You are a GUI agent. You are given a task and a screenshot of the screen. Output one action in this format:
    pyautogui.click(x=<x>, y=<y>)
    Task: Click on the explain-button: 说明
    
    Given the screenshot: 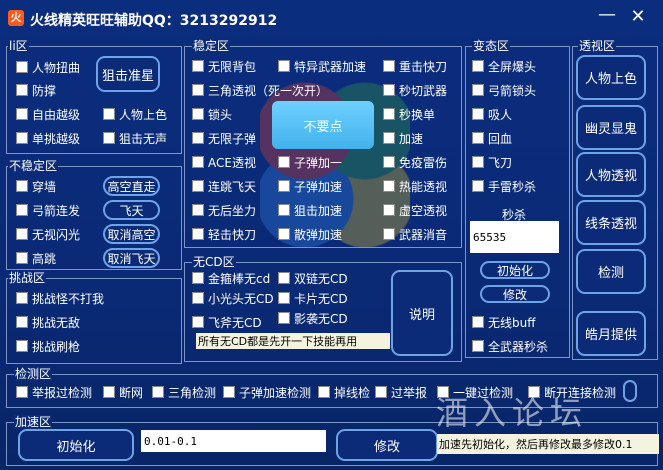 What is the action you would take?
    pyautogui.click(x=422, y=313)
    